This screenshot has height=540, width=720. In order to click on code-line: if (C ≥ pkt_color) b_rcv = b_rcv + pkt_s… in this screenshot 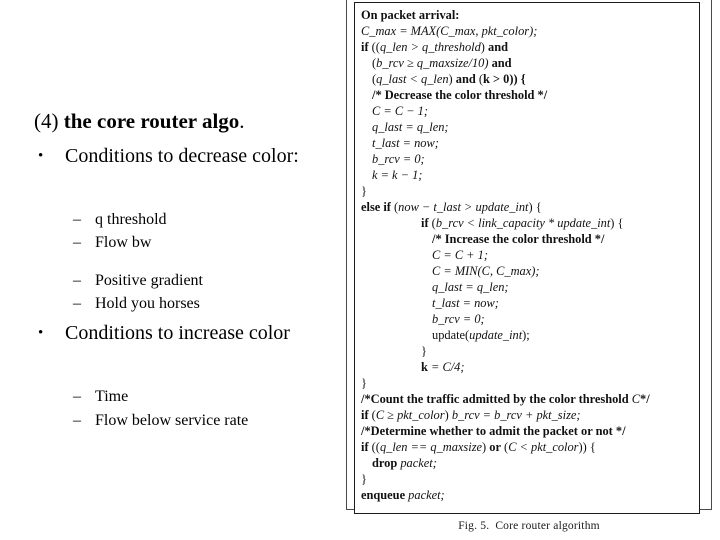, I will do `click(529, 415)`.